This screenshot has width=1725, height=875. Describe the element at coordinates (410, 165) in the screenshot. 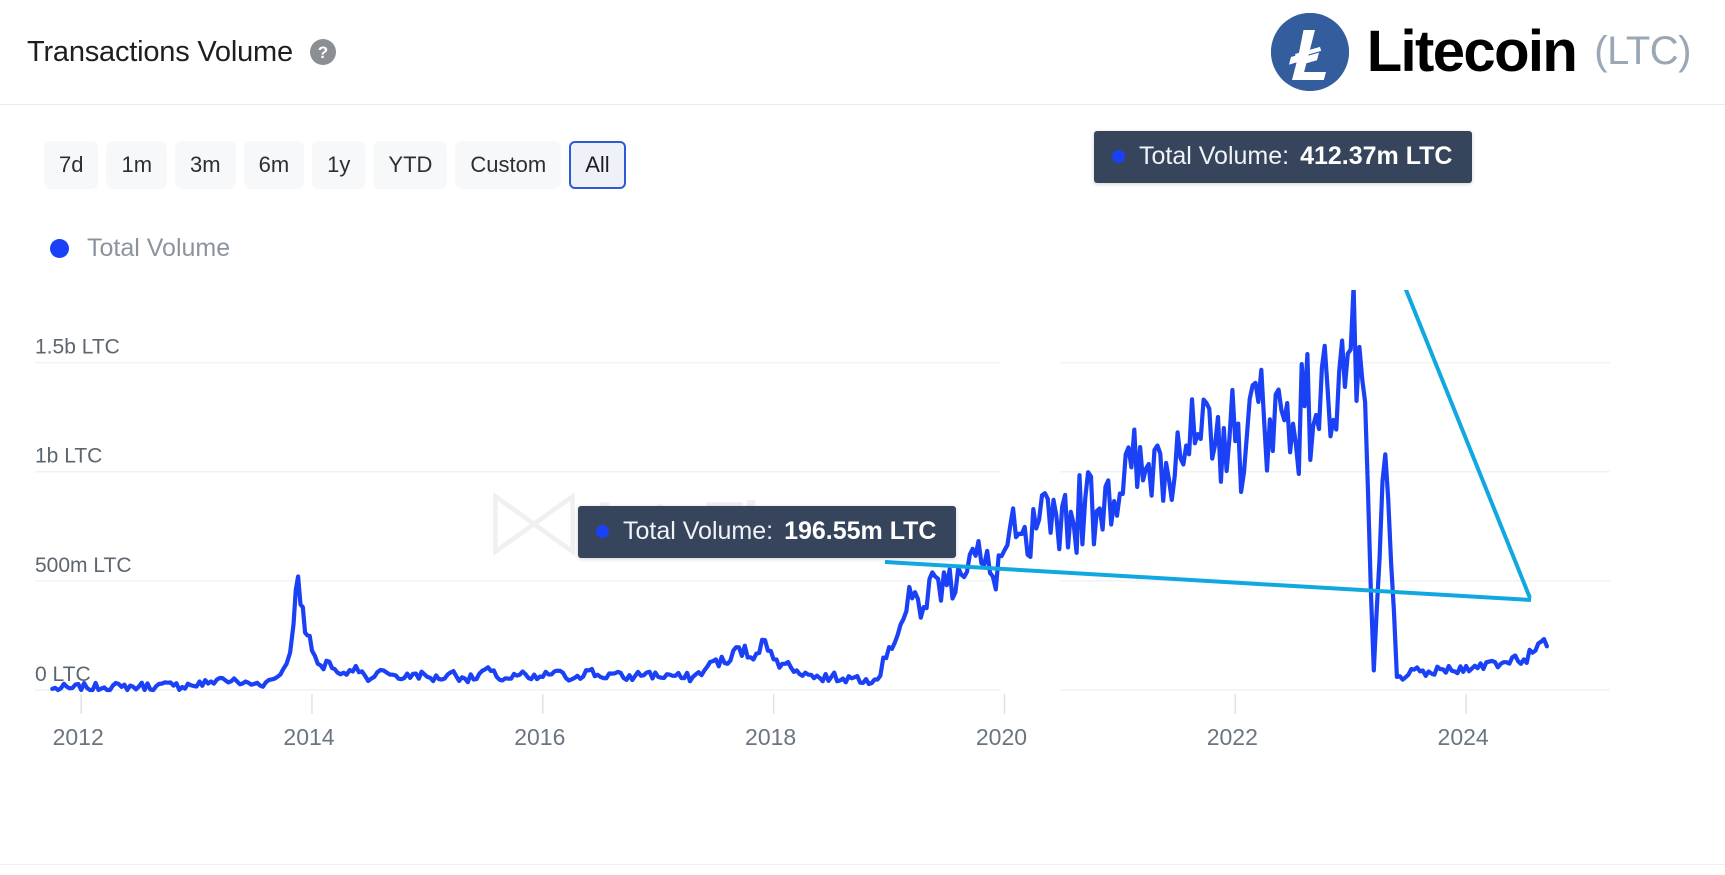

I see `range-button-ytd: YTD` at that location.